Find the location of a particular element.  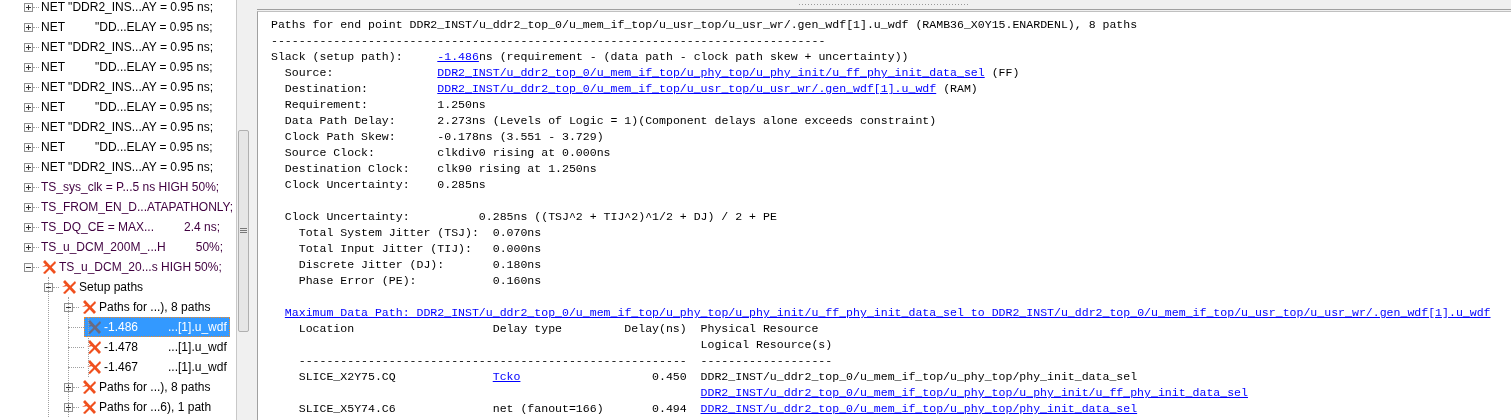

tree-item-text: 50%; is located at coordinates (209, 247).